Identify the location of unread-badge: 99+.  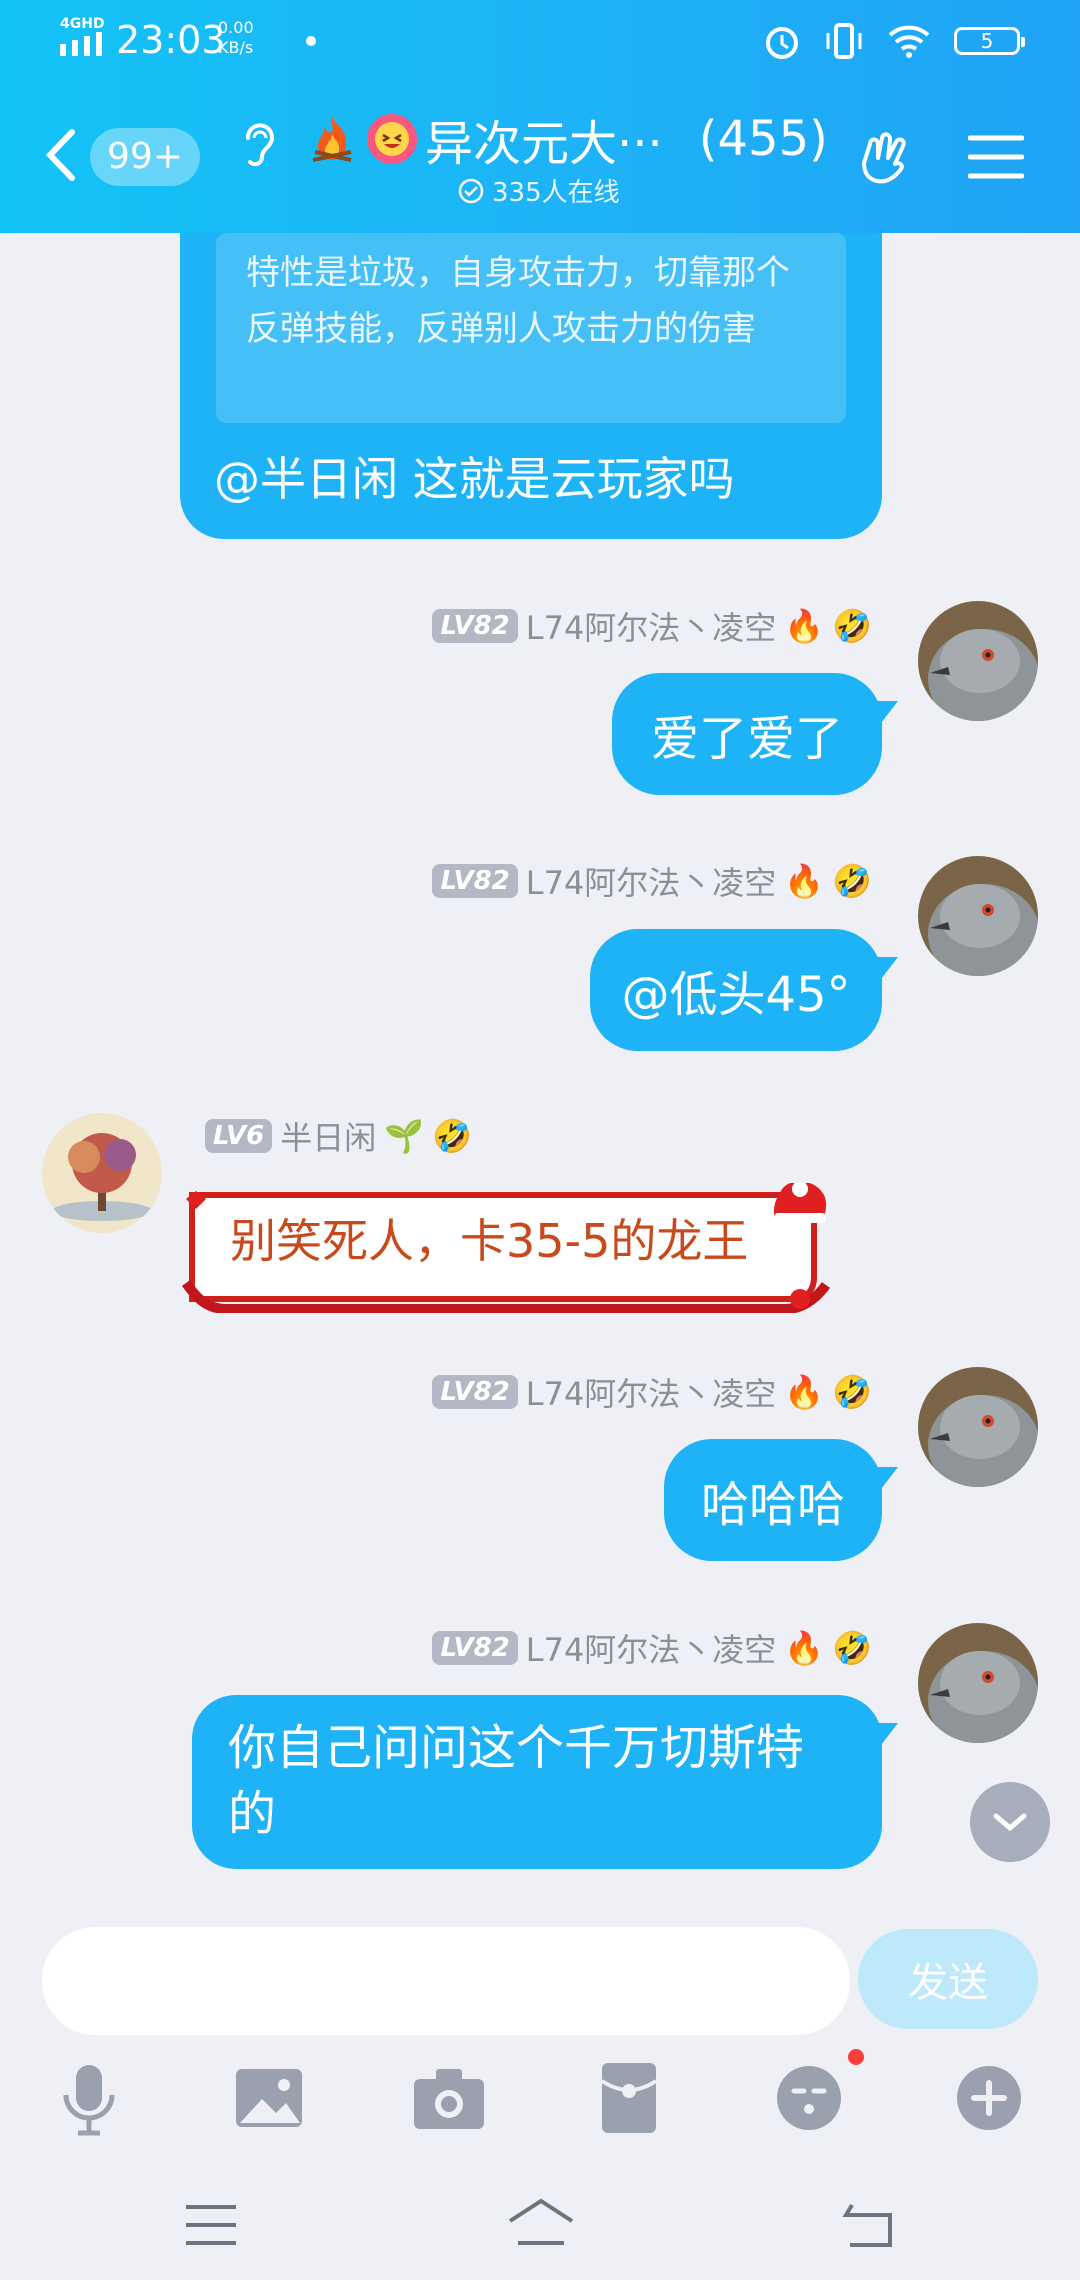
(145, 157).